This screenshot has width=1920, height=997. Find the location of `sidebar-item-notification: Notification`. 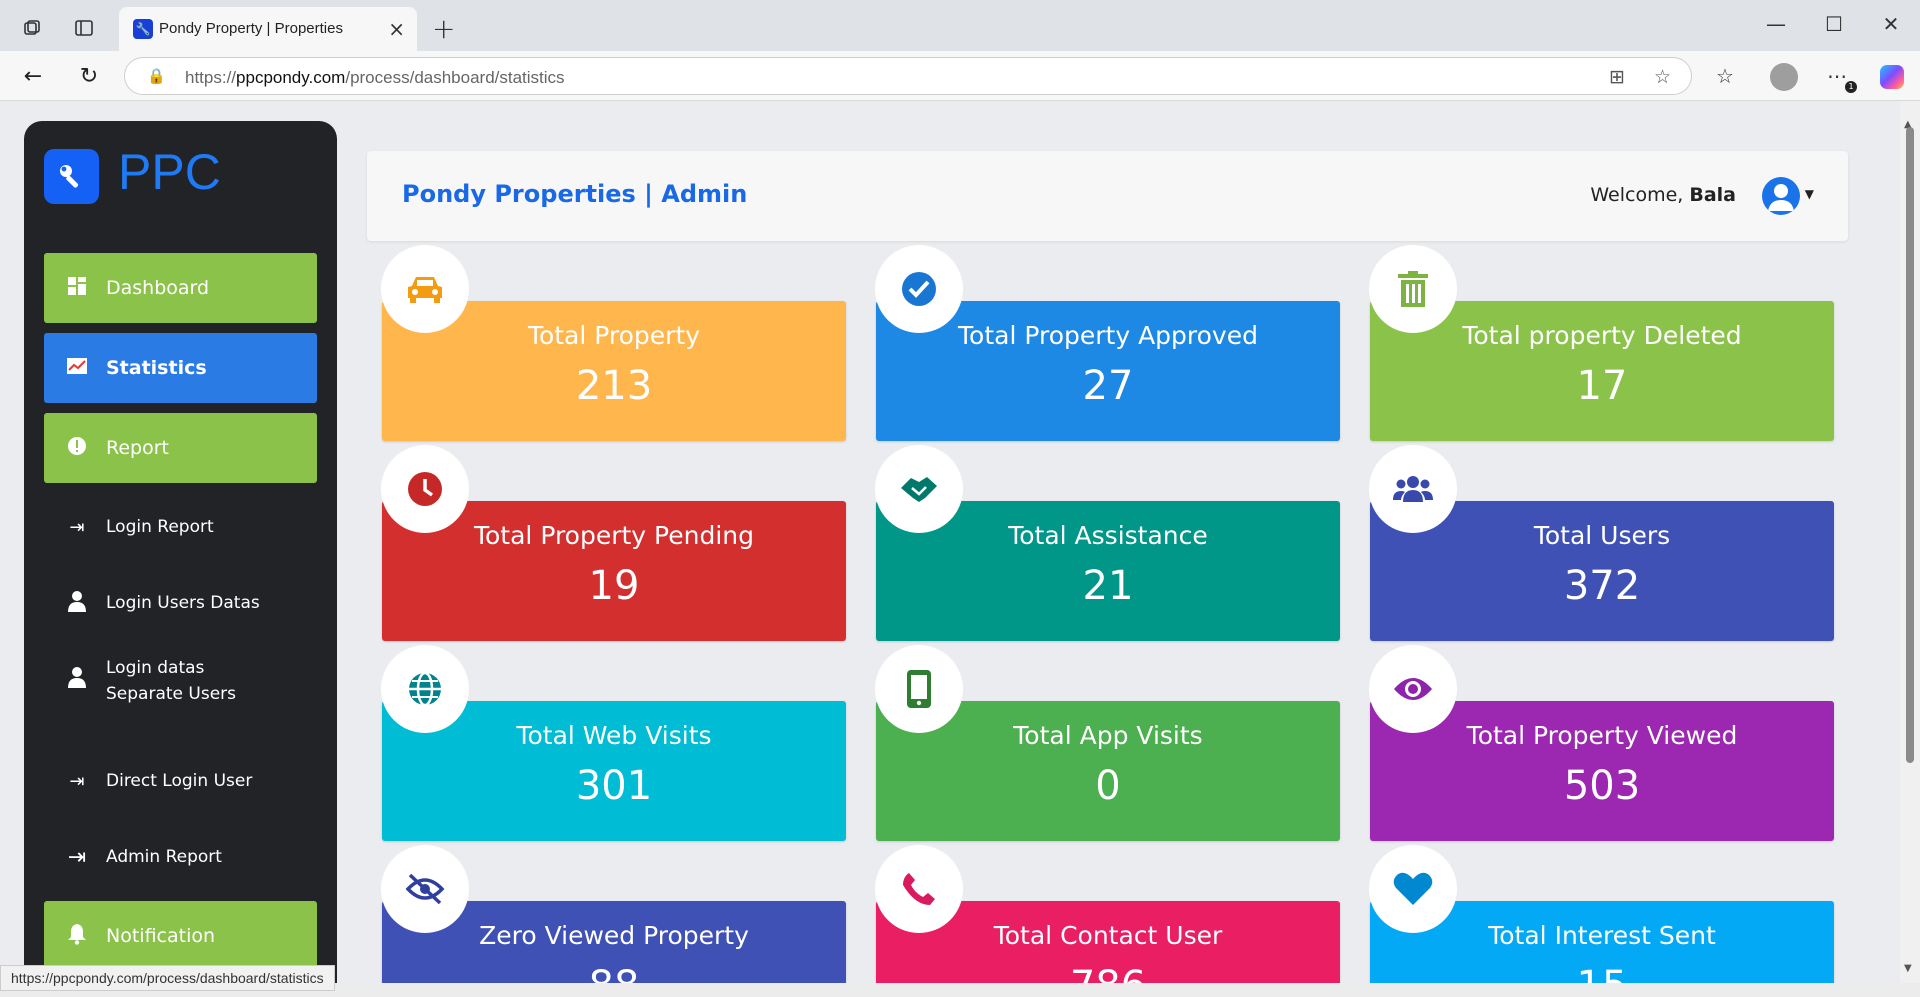

sidebar-item-notification: Notification is located at coordinates (180, 936).